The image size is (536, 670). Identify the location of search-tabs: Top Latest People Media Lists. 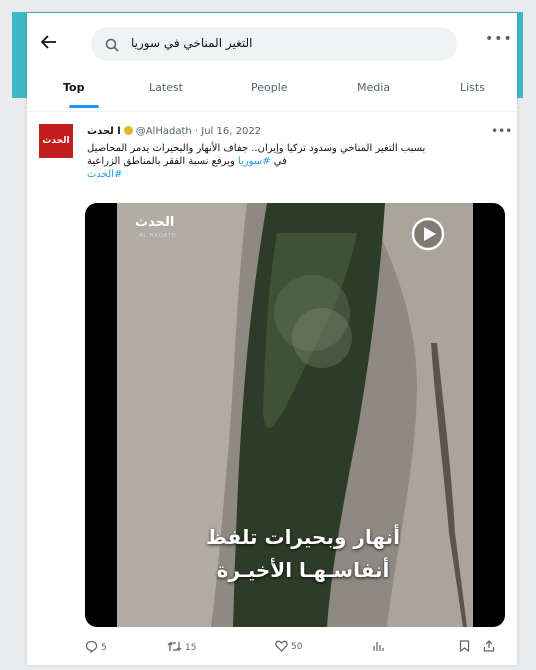
(272, 92).